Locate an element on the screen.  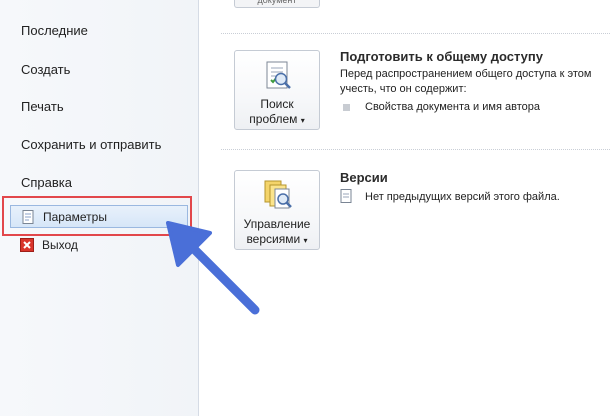
share-section-title: Подготовить к общему доступу is located at coordinates (441, 56).